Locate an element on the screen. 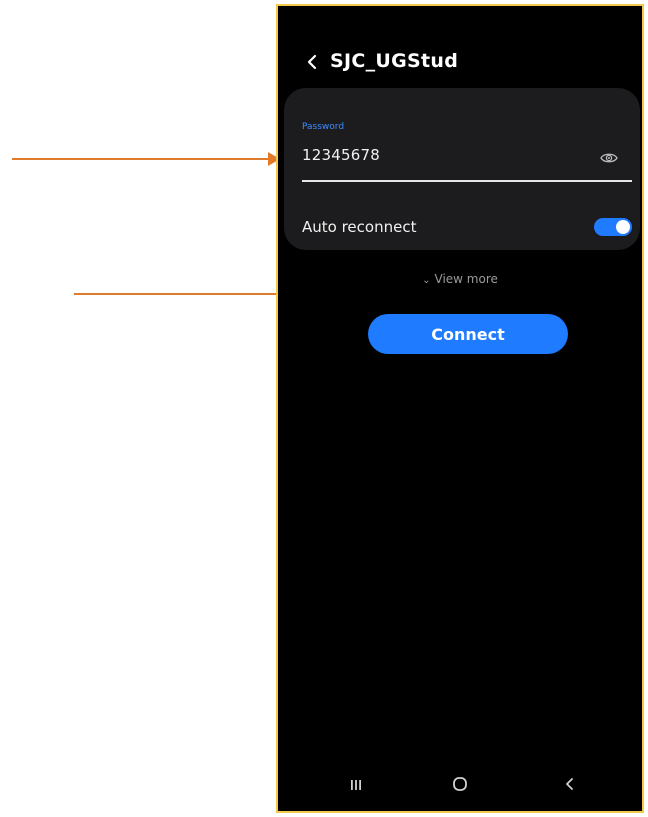 This screenshot has height=817, width=648. navigation-bar is located at coordinates (460, 787).